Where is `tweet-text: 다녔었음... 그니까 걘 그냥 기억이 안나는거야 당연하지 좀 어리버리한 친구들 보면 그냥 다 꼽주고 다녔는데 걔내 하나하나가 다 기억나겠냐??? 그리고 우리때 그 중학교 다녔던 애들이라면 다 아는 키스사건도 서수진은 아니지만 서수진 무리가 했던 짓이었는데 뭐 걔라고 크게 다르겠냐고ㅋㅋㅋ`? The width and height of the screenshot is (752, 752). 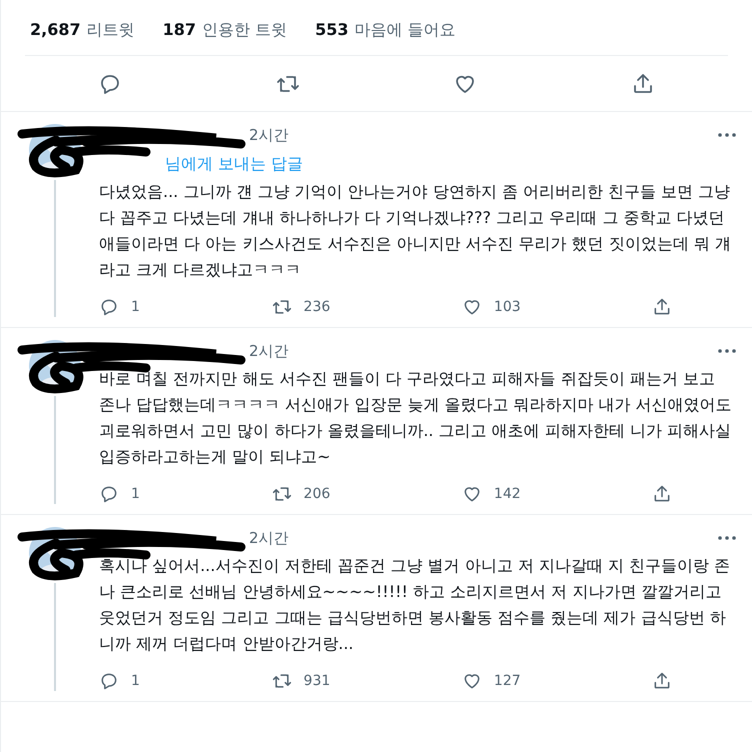 tweet-text: 다녔었음... 그니까 걘 그냥 기억이 안나는거야 당연하지 좀 어리버리한 친구들 보면 그냥 다 꼽주고 다녔는데 걔내 하나하나가 다 기억나겠냐??? 그리고 우리때 그 중학교 다녔던 애들이라면 다 아는 키스사건도 서수진은 아니지만 서수진 무리가 했던 짓이었는데 뭐 걔라고 크게 다르겠냐고ㅋㅋㅋ is located at coordinates (415, 231).